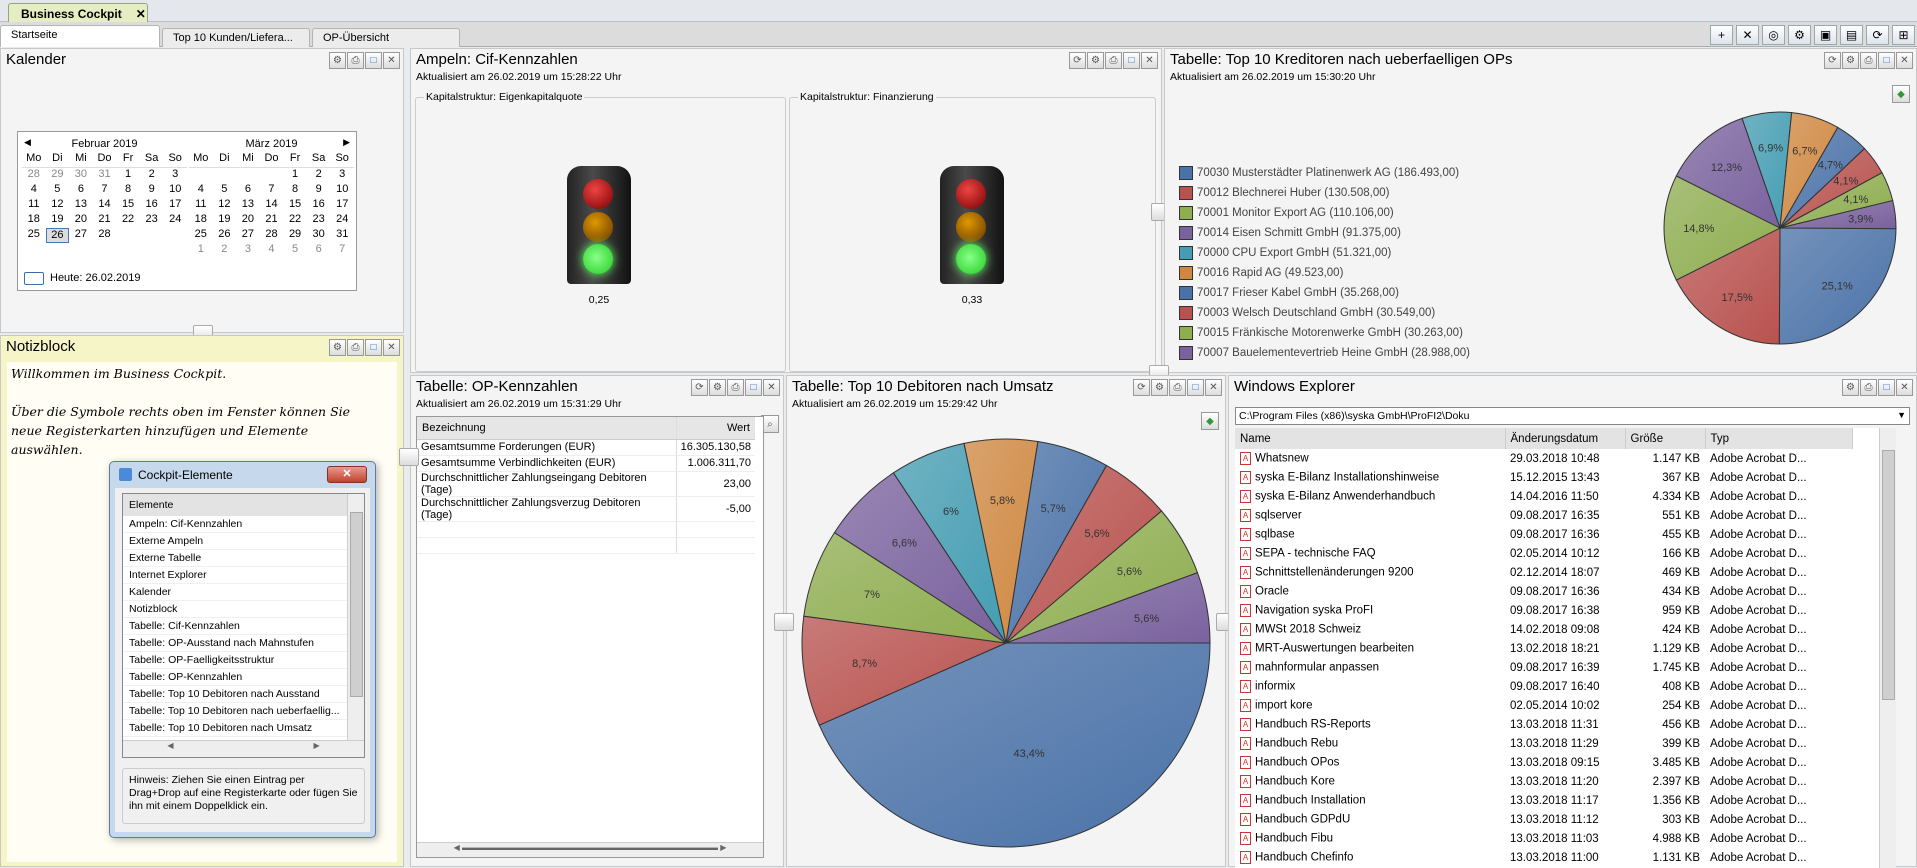  What do you see at coordinates (272, 205) in the screenshot?
I see `calendar-day: 14` at bounding box center [272, 205].